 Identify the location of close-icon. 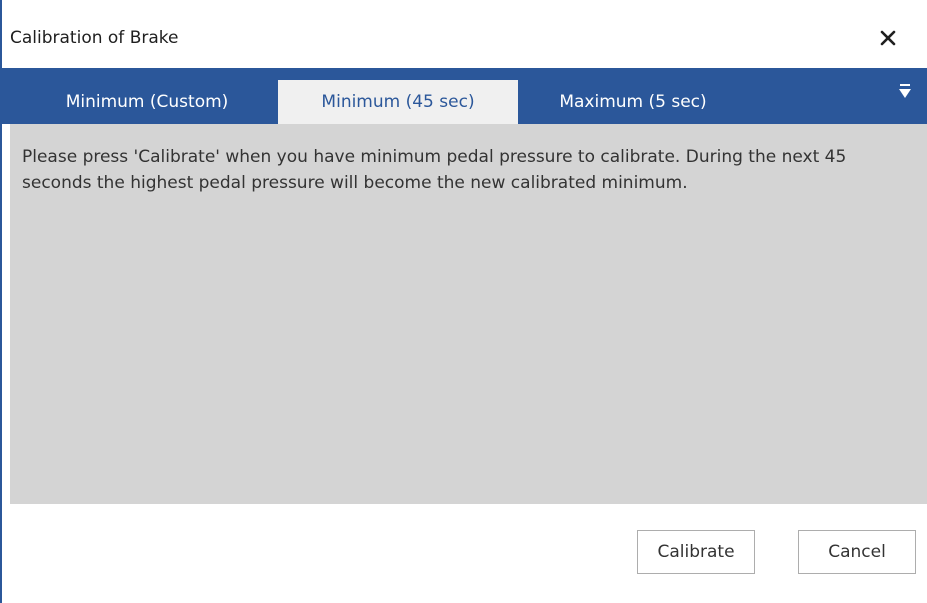
(888, 38).